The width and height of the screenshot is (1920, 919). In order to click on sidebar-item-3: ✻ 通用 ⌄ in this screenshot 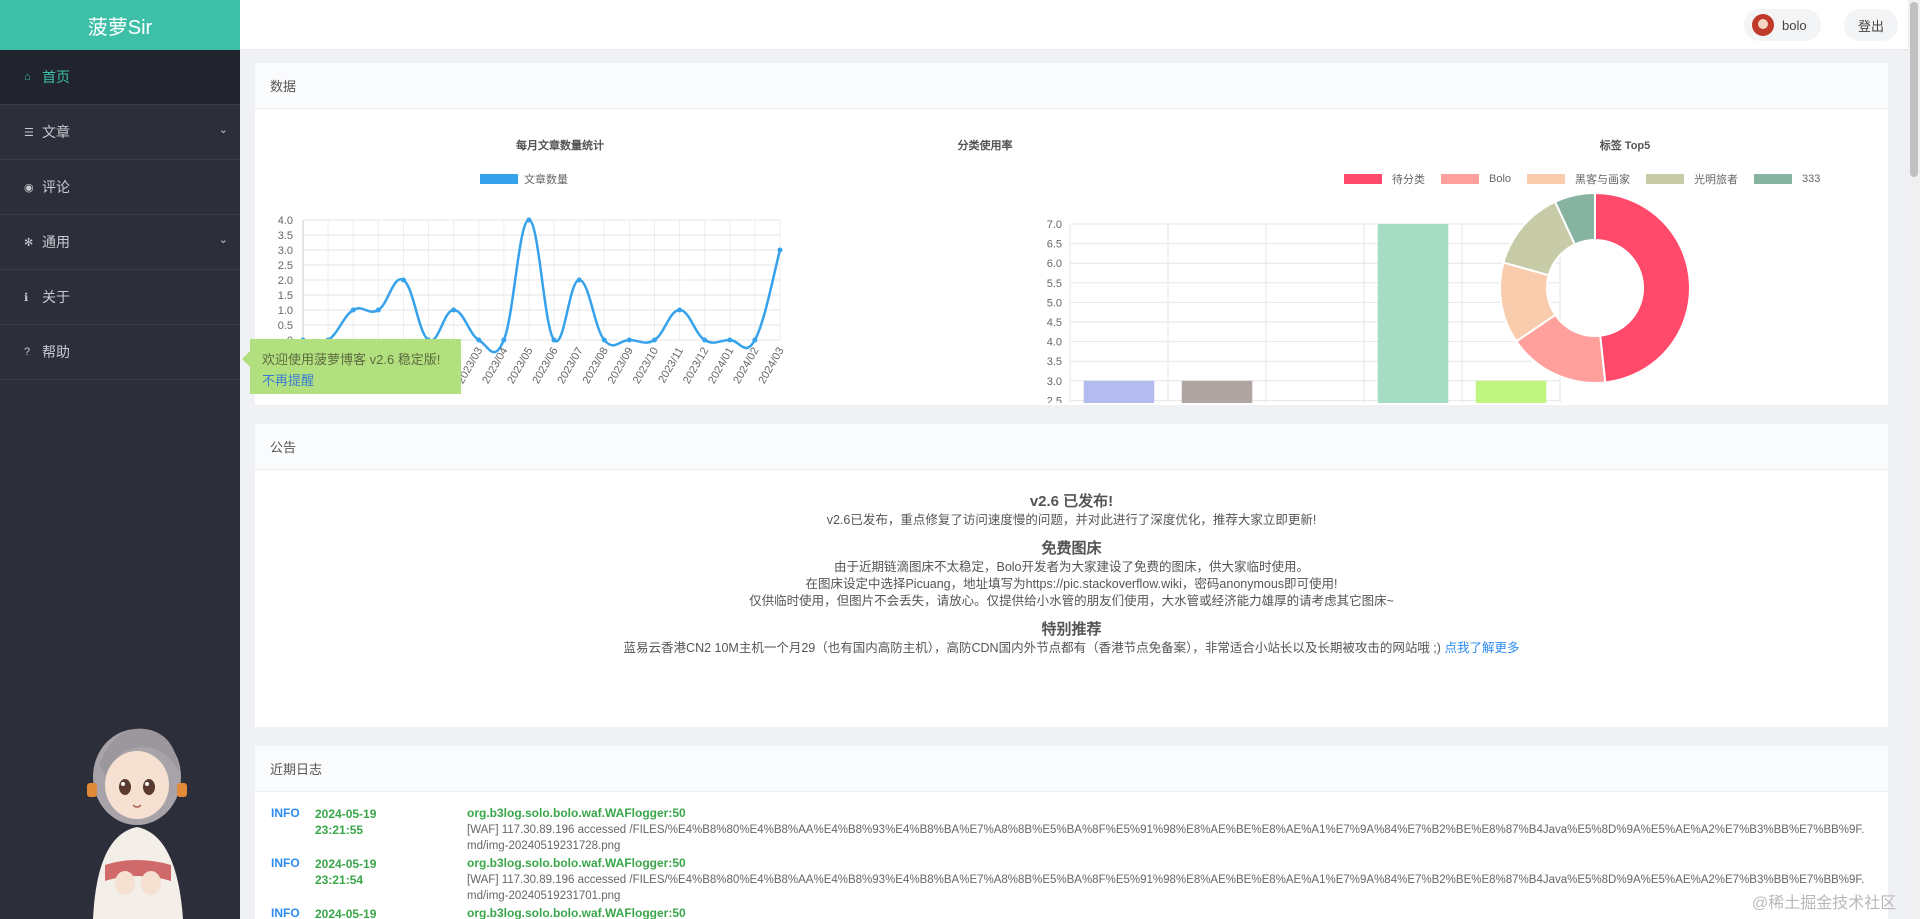, I will do `click(120, 242)`.